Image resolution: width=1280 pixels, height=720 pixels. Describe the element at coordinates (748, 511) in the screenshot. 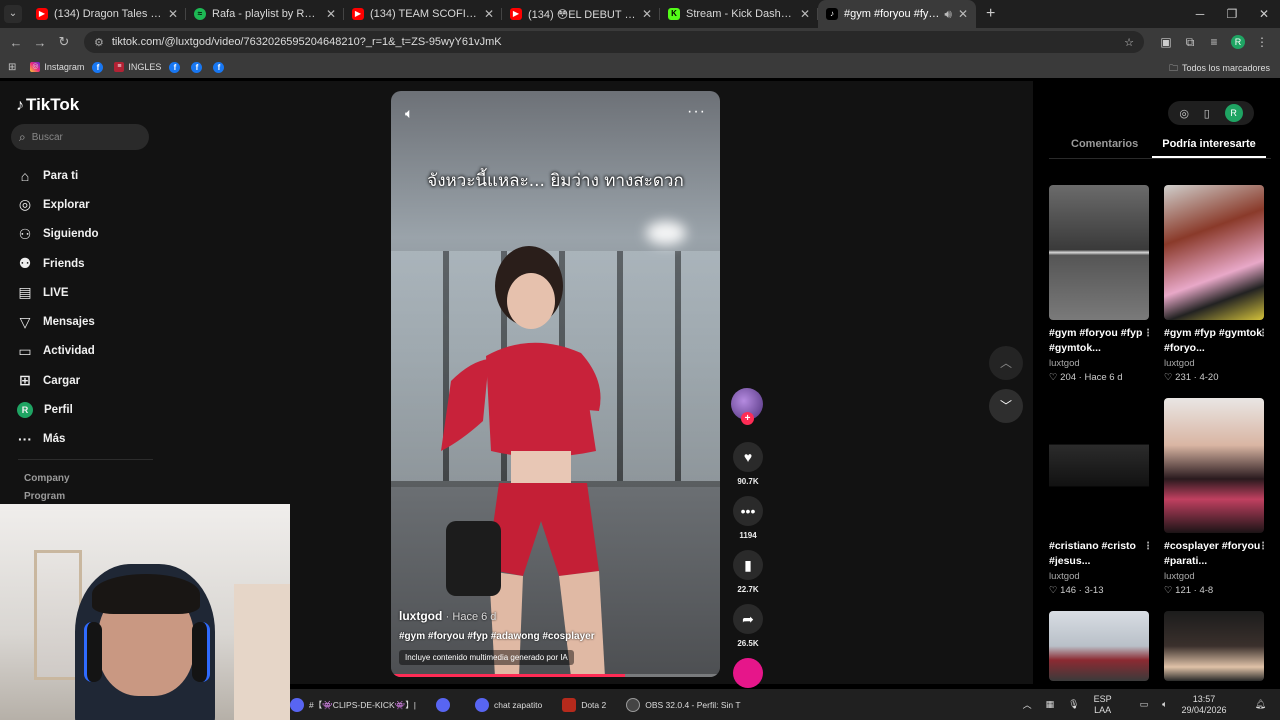

I see `comment-icon: •••` at that location.